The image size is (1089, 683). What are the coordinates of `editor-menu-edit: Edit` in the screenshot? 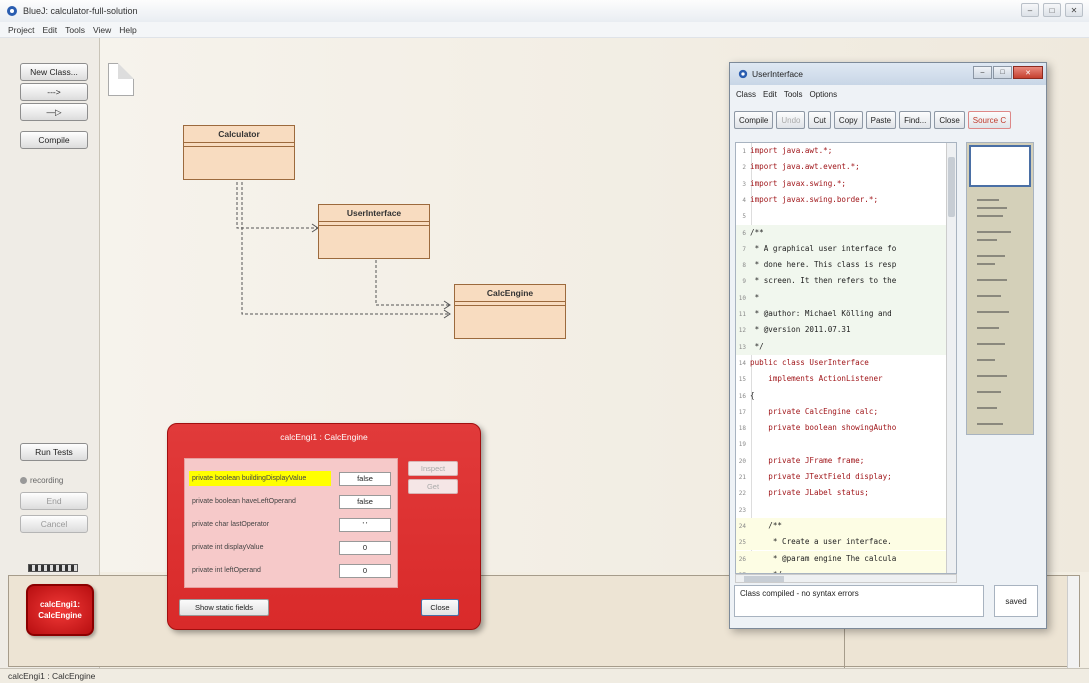 It's located at (770, 94).